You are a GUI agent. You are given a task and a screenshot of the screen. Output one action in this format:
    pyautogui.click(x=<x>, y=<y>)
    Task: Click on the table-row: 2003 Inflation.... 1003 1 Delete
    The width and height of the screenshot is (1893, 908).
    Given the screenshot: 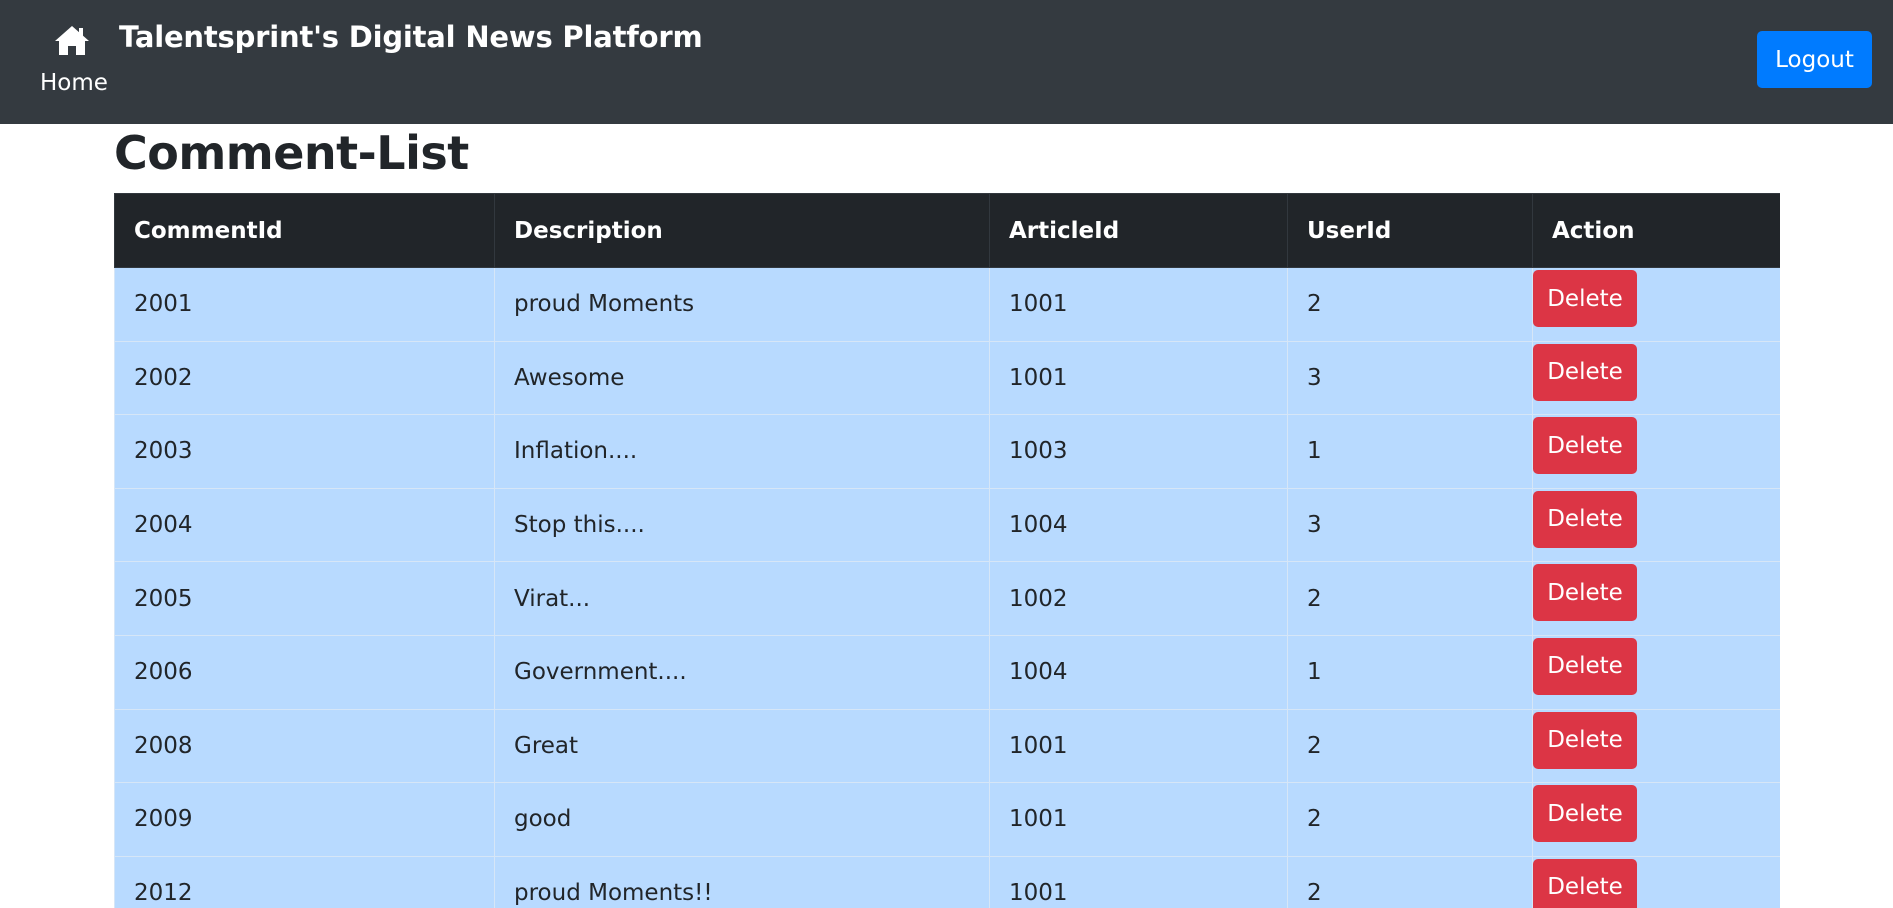 What is the action you would take?
    pyautogui.click(x=947, y=451)
    